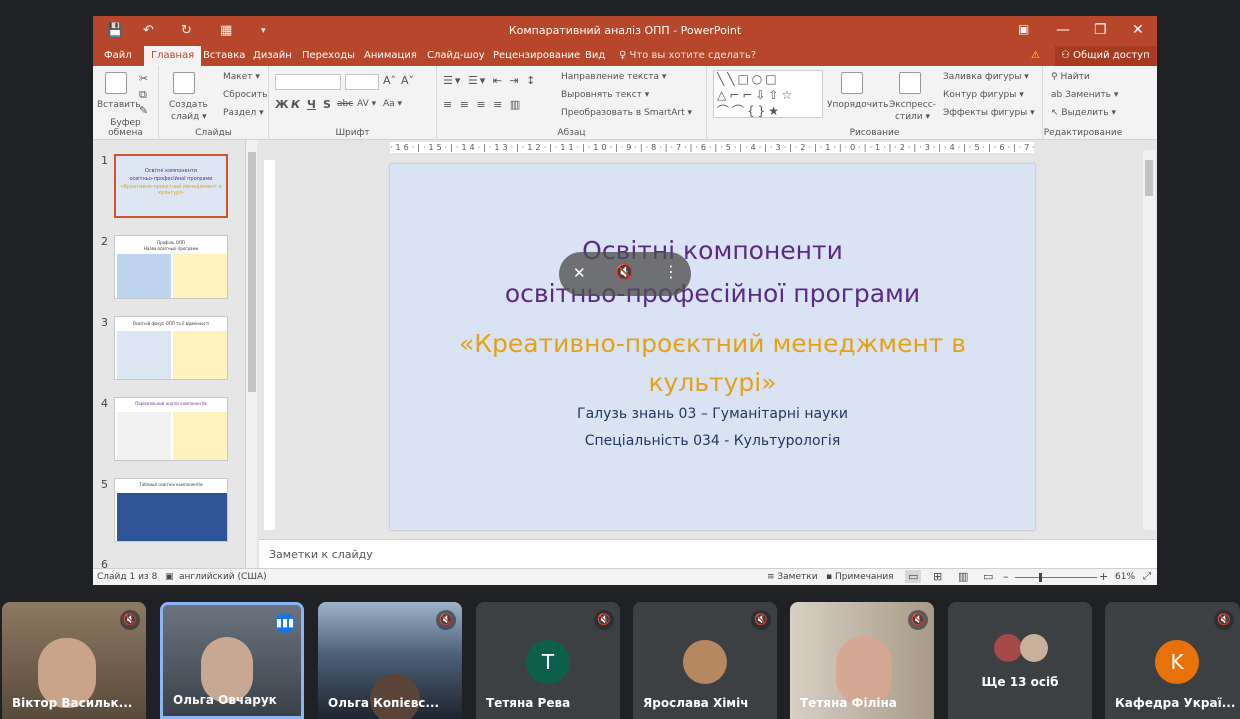 Image resolution: width=1240 pixels, height=719 pixels. What do you see at coordinates (912, 117) in the screenshot?
I see `quick-styles-dropdown: стили ▾` at bounding box center [912, 117].